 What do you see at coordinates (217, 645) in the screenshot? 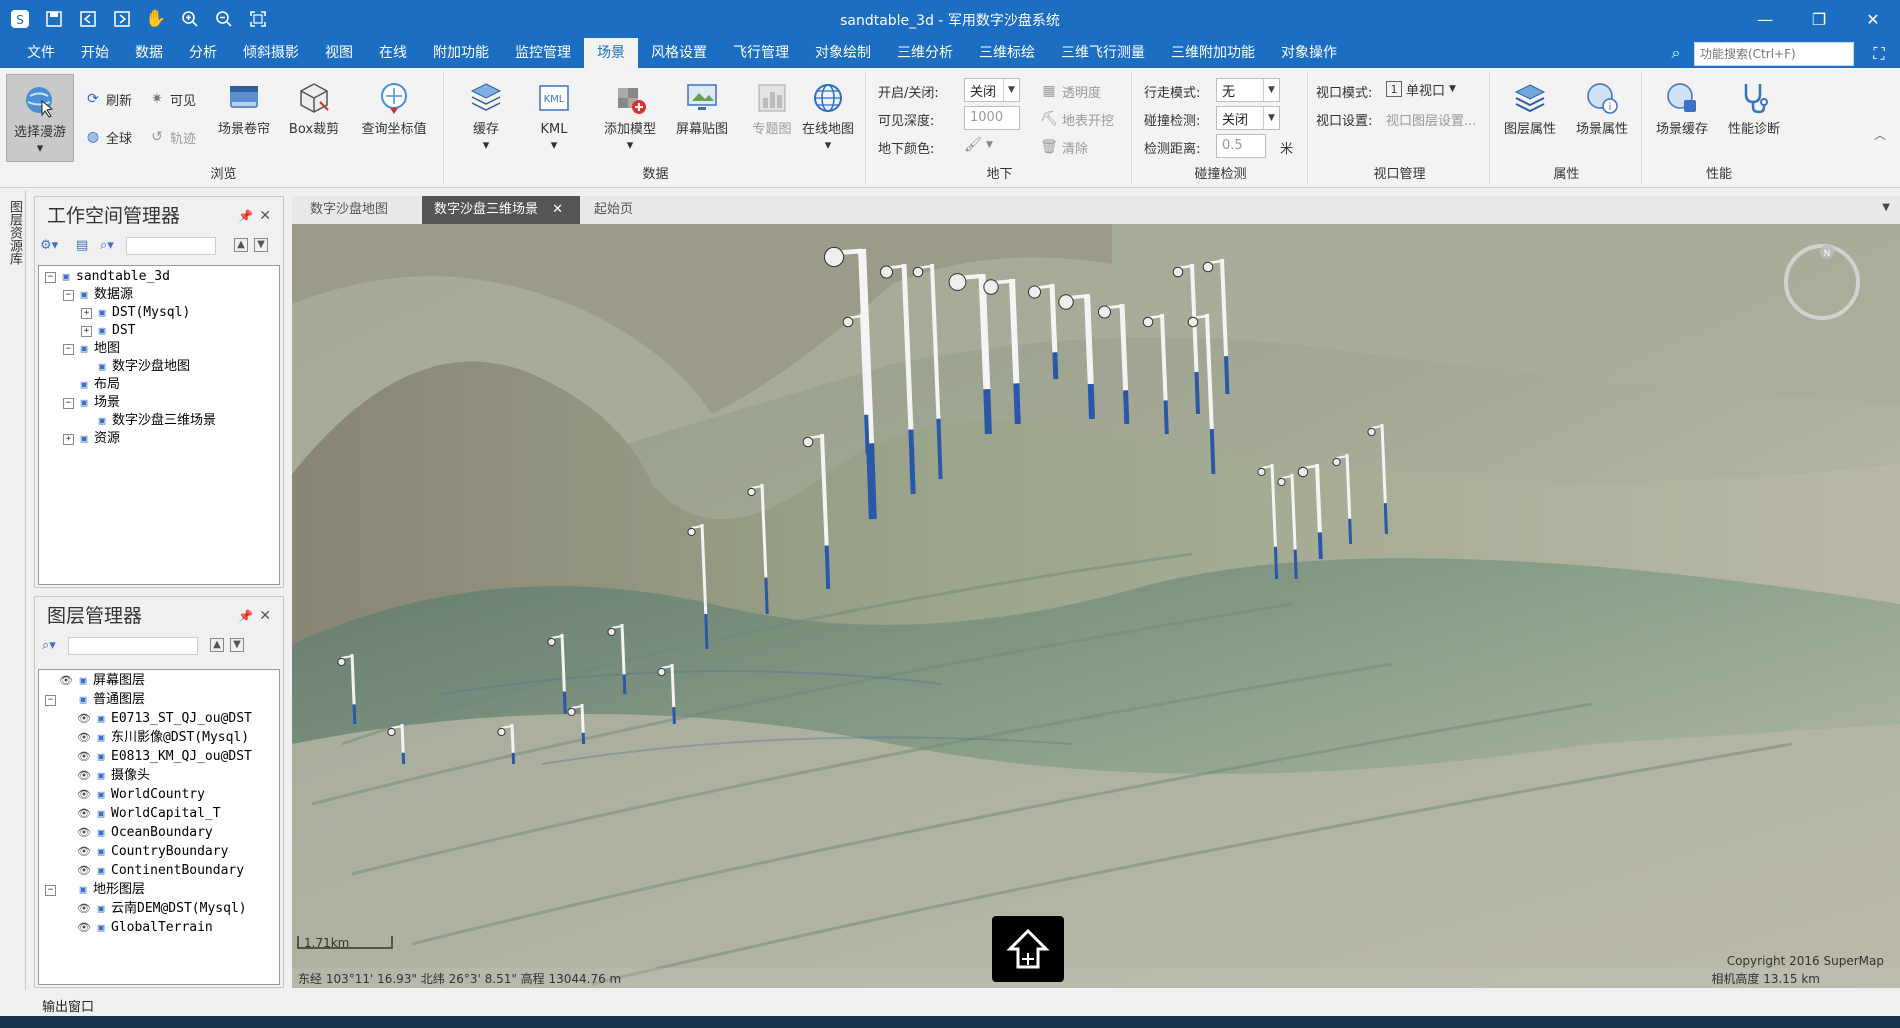
I see `move-up-icon: ▲` at bounding box center [217, 645].